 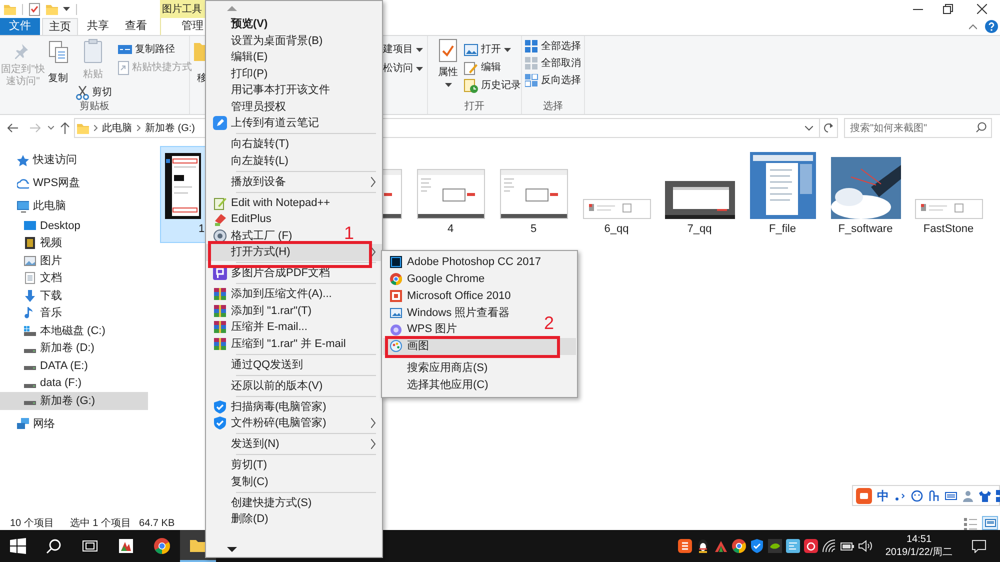 I want to click on properties-icon, so click(x=34, y=9).